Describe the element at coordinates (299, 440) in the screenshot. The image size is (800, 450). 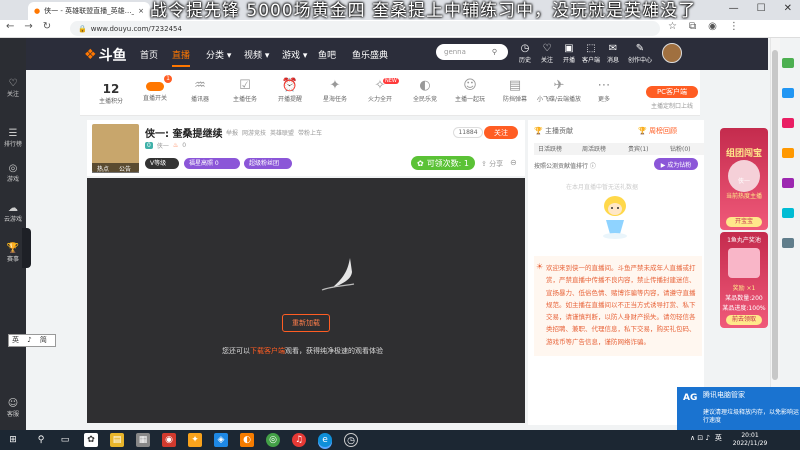
I see `netease-music-icon: ♫` at that location.